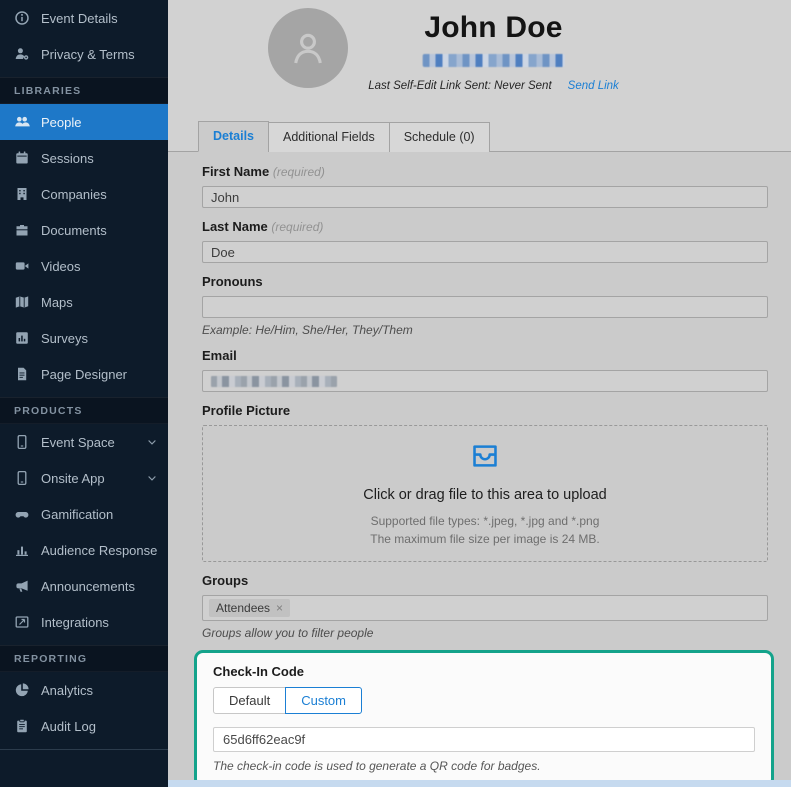 The width and height of the screenshot is (791, 787). I want to click on tab-additional-fields: Additional Fields, so click(329, 137).